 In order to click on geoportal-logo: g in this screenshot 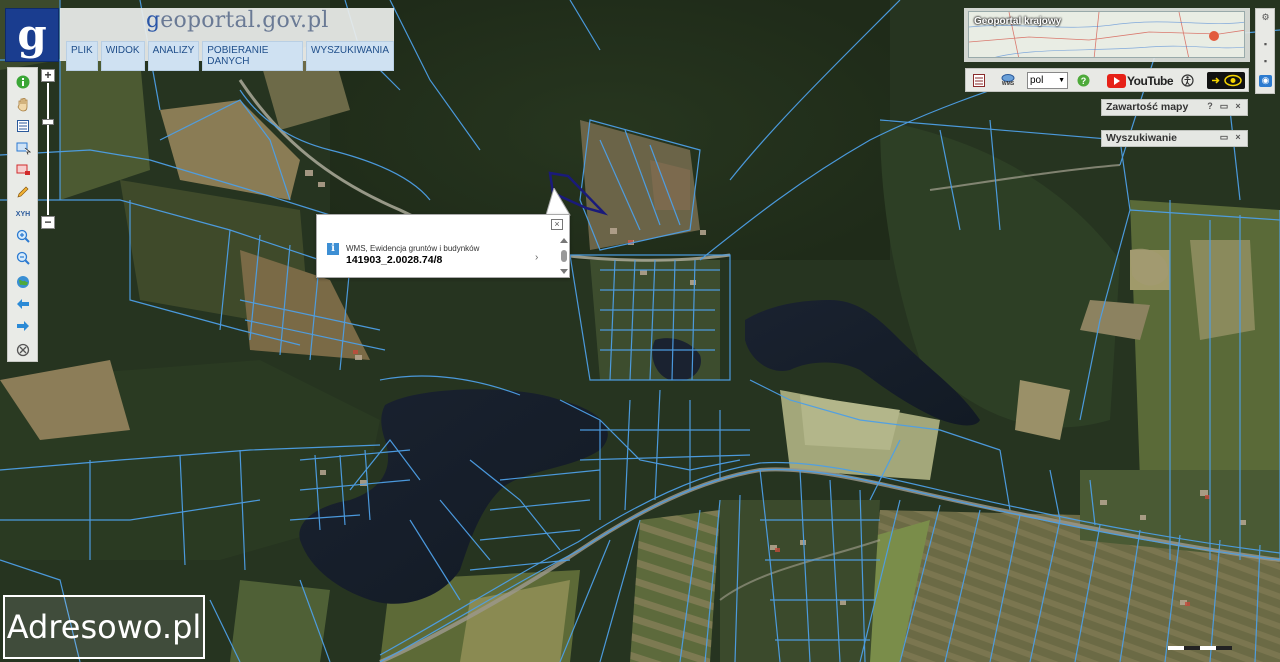, I will do `click(32, 35)`.